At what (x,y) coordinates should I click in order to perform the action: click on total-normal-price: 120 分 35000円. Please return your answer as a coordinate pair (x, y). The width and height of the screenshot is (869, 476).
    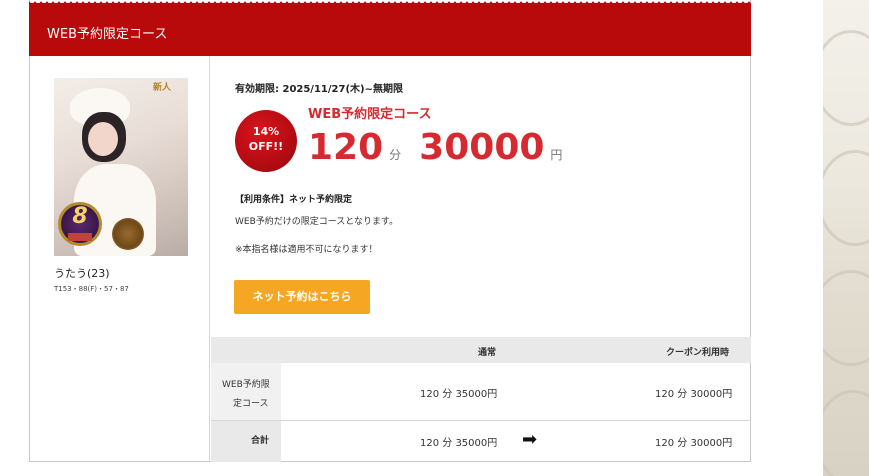
    Looking at the image, I should click on (459, 443).